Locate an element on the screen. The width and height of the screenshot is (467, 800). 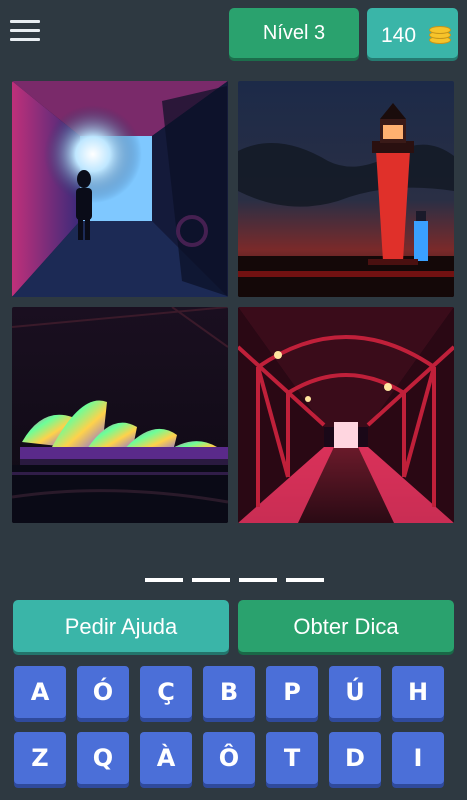
letter-key: Ç is located at coordinates (166, 692).